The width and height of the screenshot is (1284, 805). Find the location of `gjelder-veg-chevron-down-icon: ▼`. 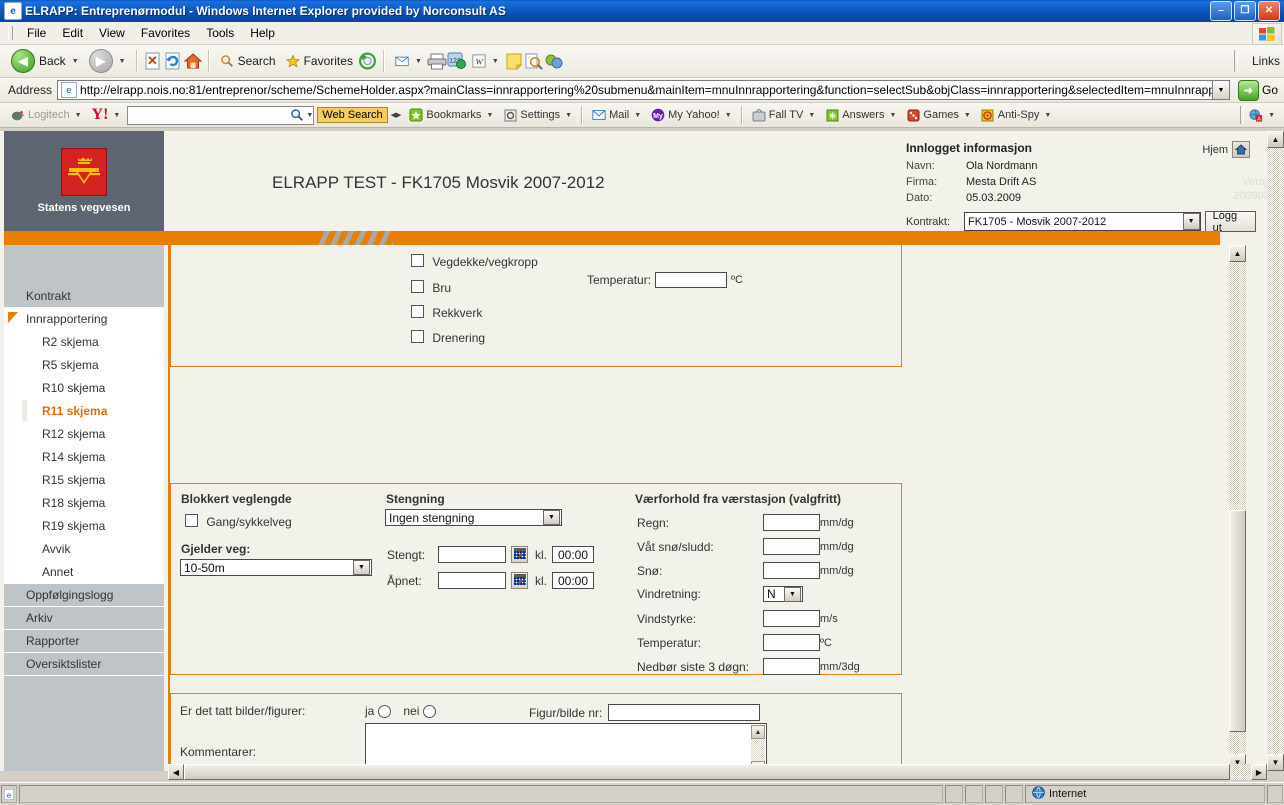

gjelder-veg-chevron-down-icon: ▼ is located at coordinates (361, 567).